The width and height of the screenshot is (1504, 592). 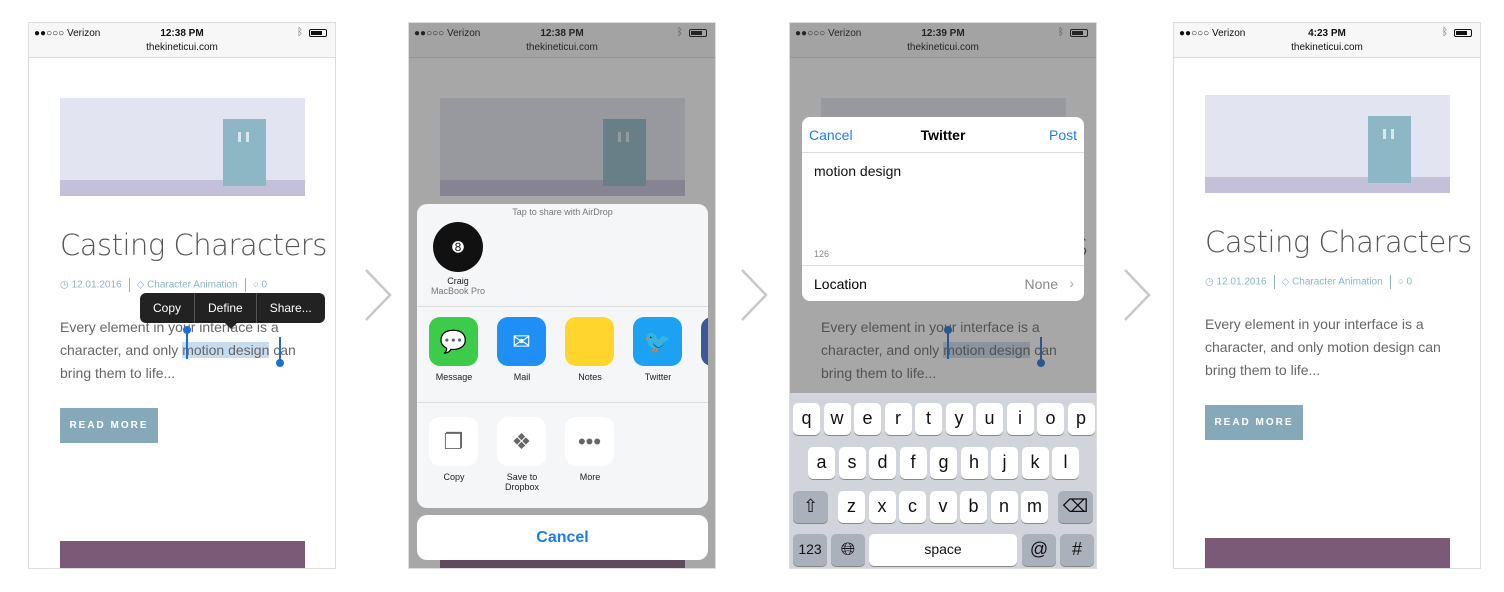 I want to click on airdrop-hint: Tap to share with AirDrop, so click(x=562, y=212).